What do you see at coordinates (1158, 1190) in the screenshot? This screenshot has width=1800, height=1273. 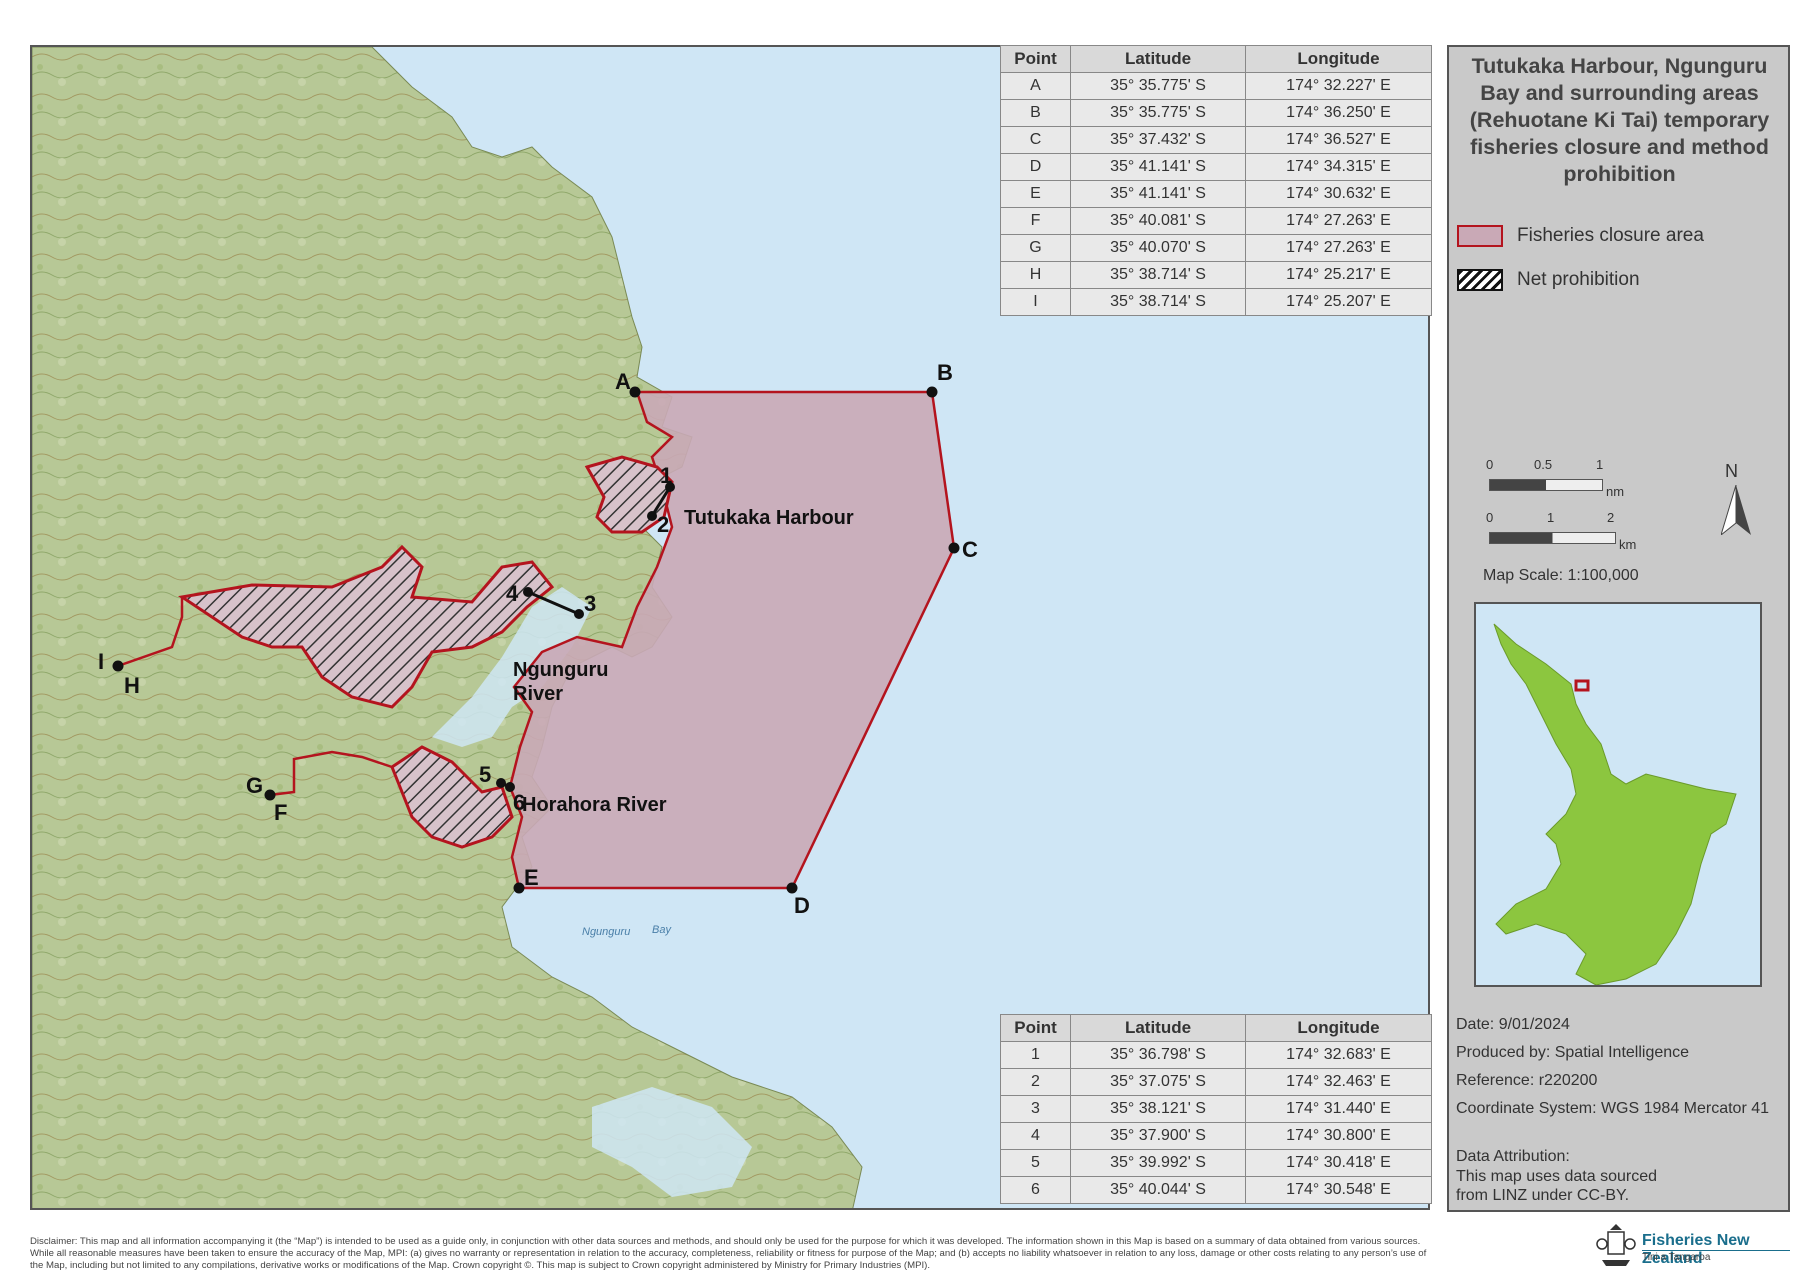 I see `cell-latitude: 35° 40.044' S` at bounding box center [1158, 1190].